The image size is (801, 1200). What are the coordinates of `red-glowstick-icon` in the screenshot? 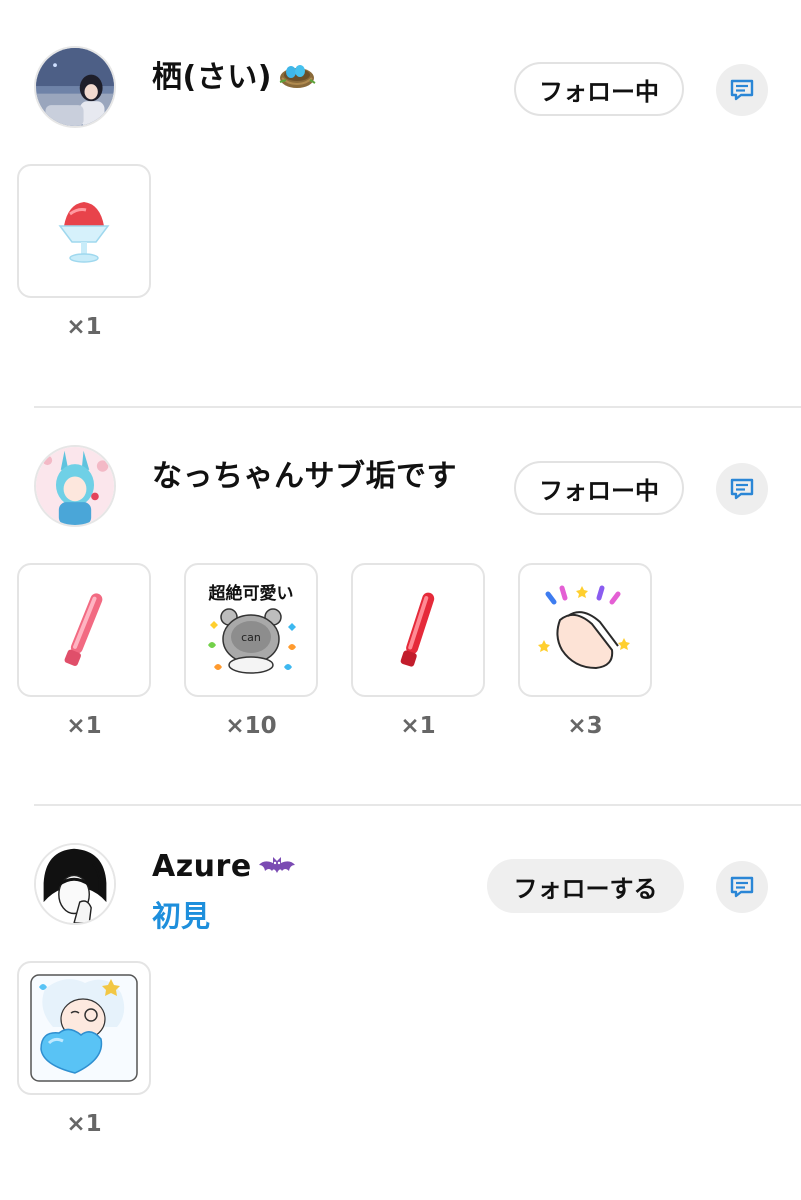 It's located at (417, 629).